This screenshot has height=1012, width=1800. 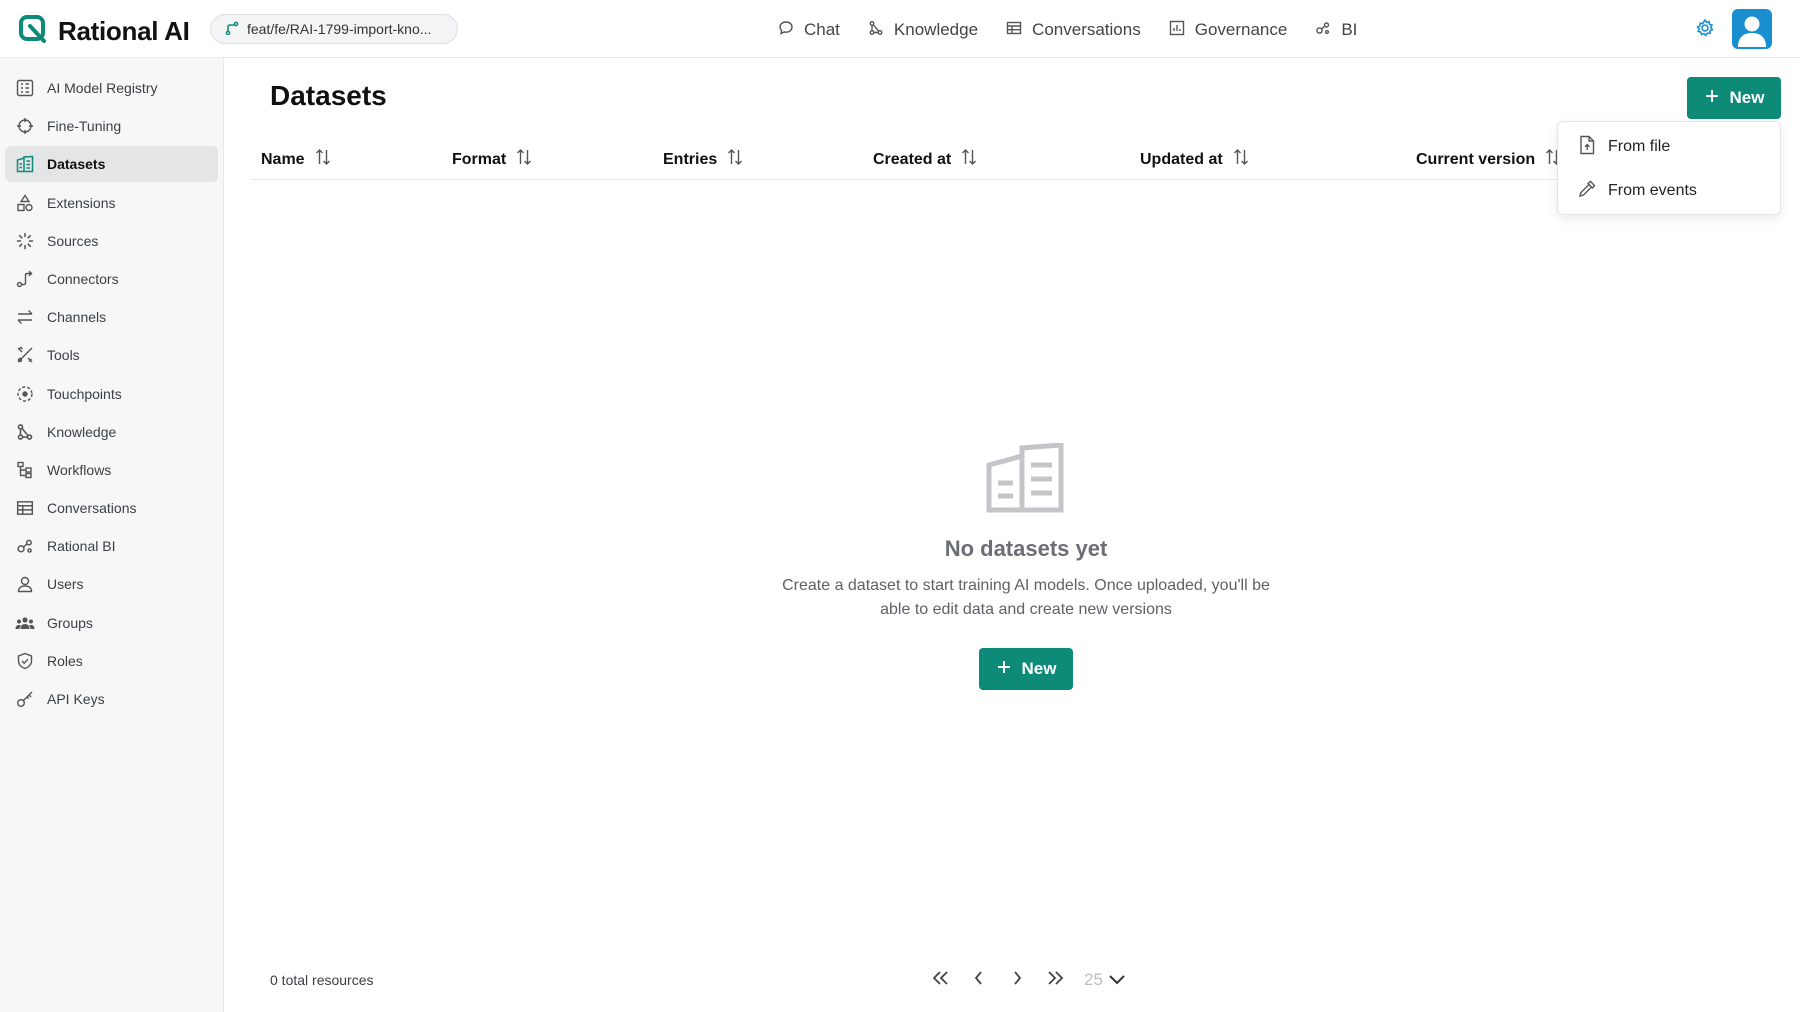 I want to click on next-page-button, so click(x=1017, y=980).